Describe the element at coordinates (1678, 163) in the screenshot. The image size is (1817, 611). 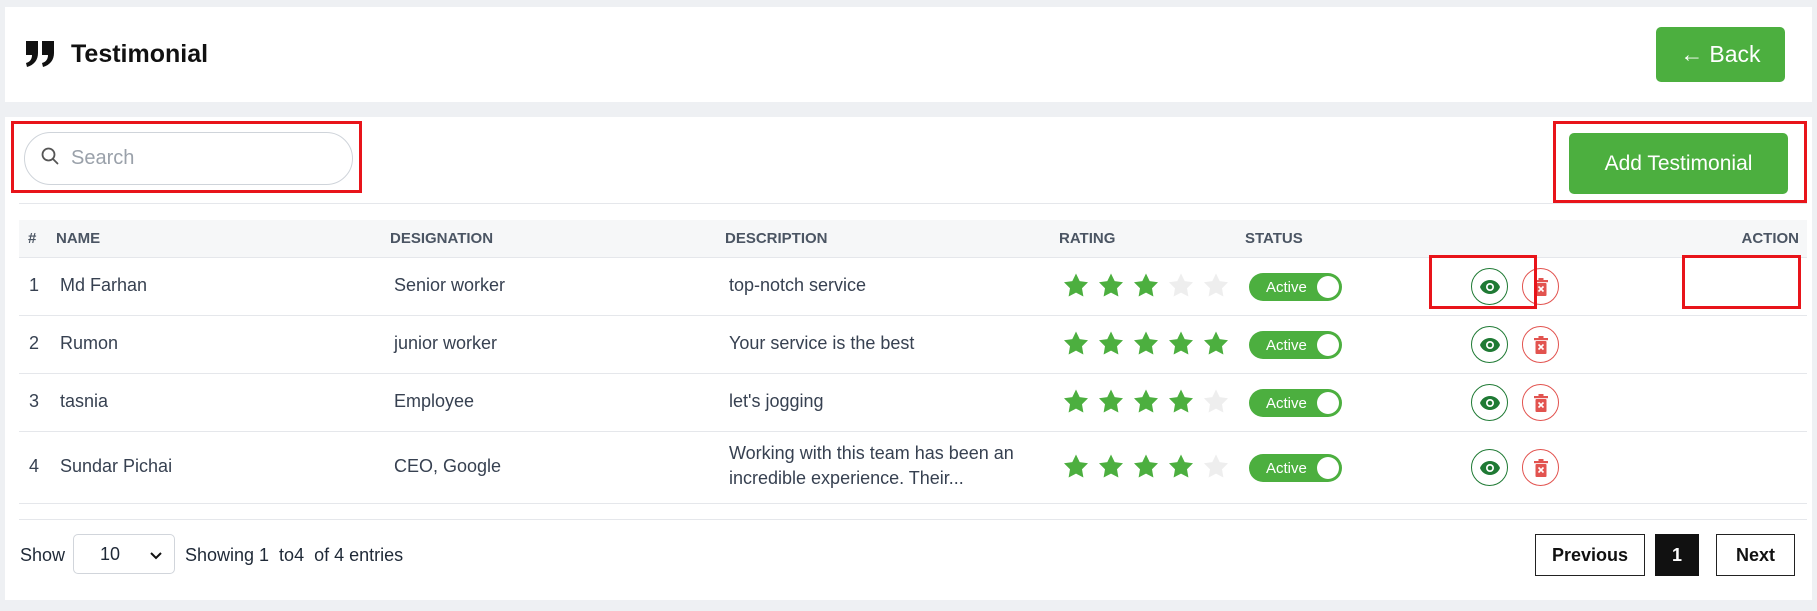
I see `add-testimonial-button: Add Testimonial` at that location.